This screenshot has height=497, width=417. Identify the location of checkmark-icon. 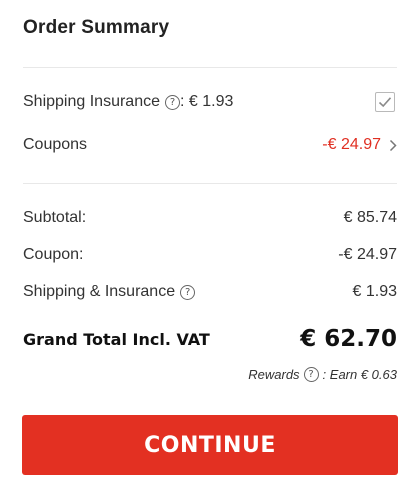
(385, 102).